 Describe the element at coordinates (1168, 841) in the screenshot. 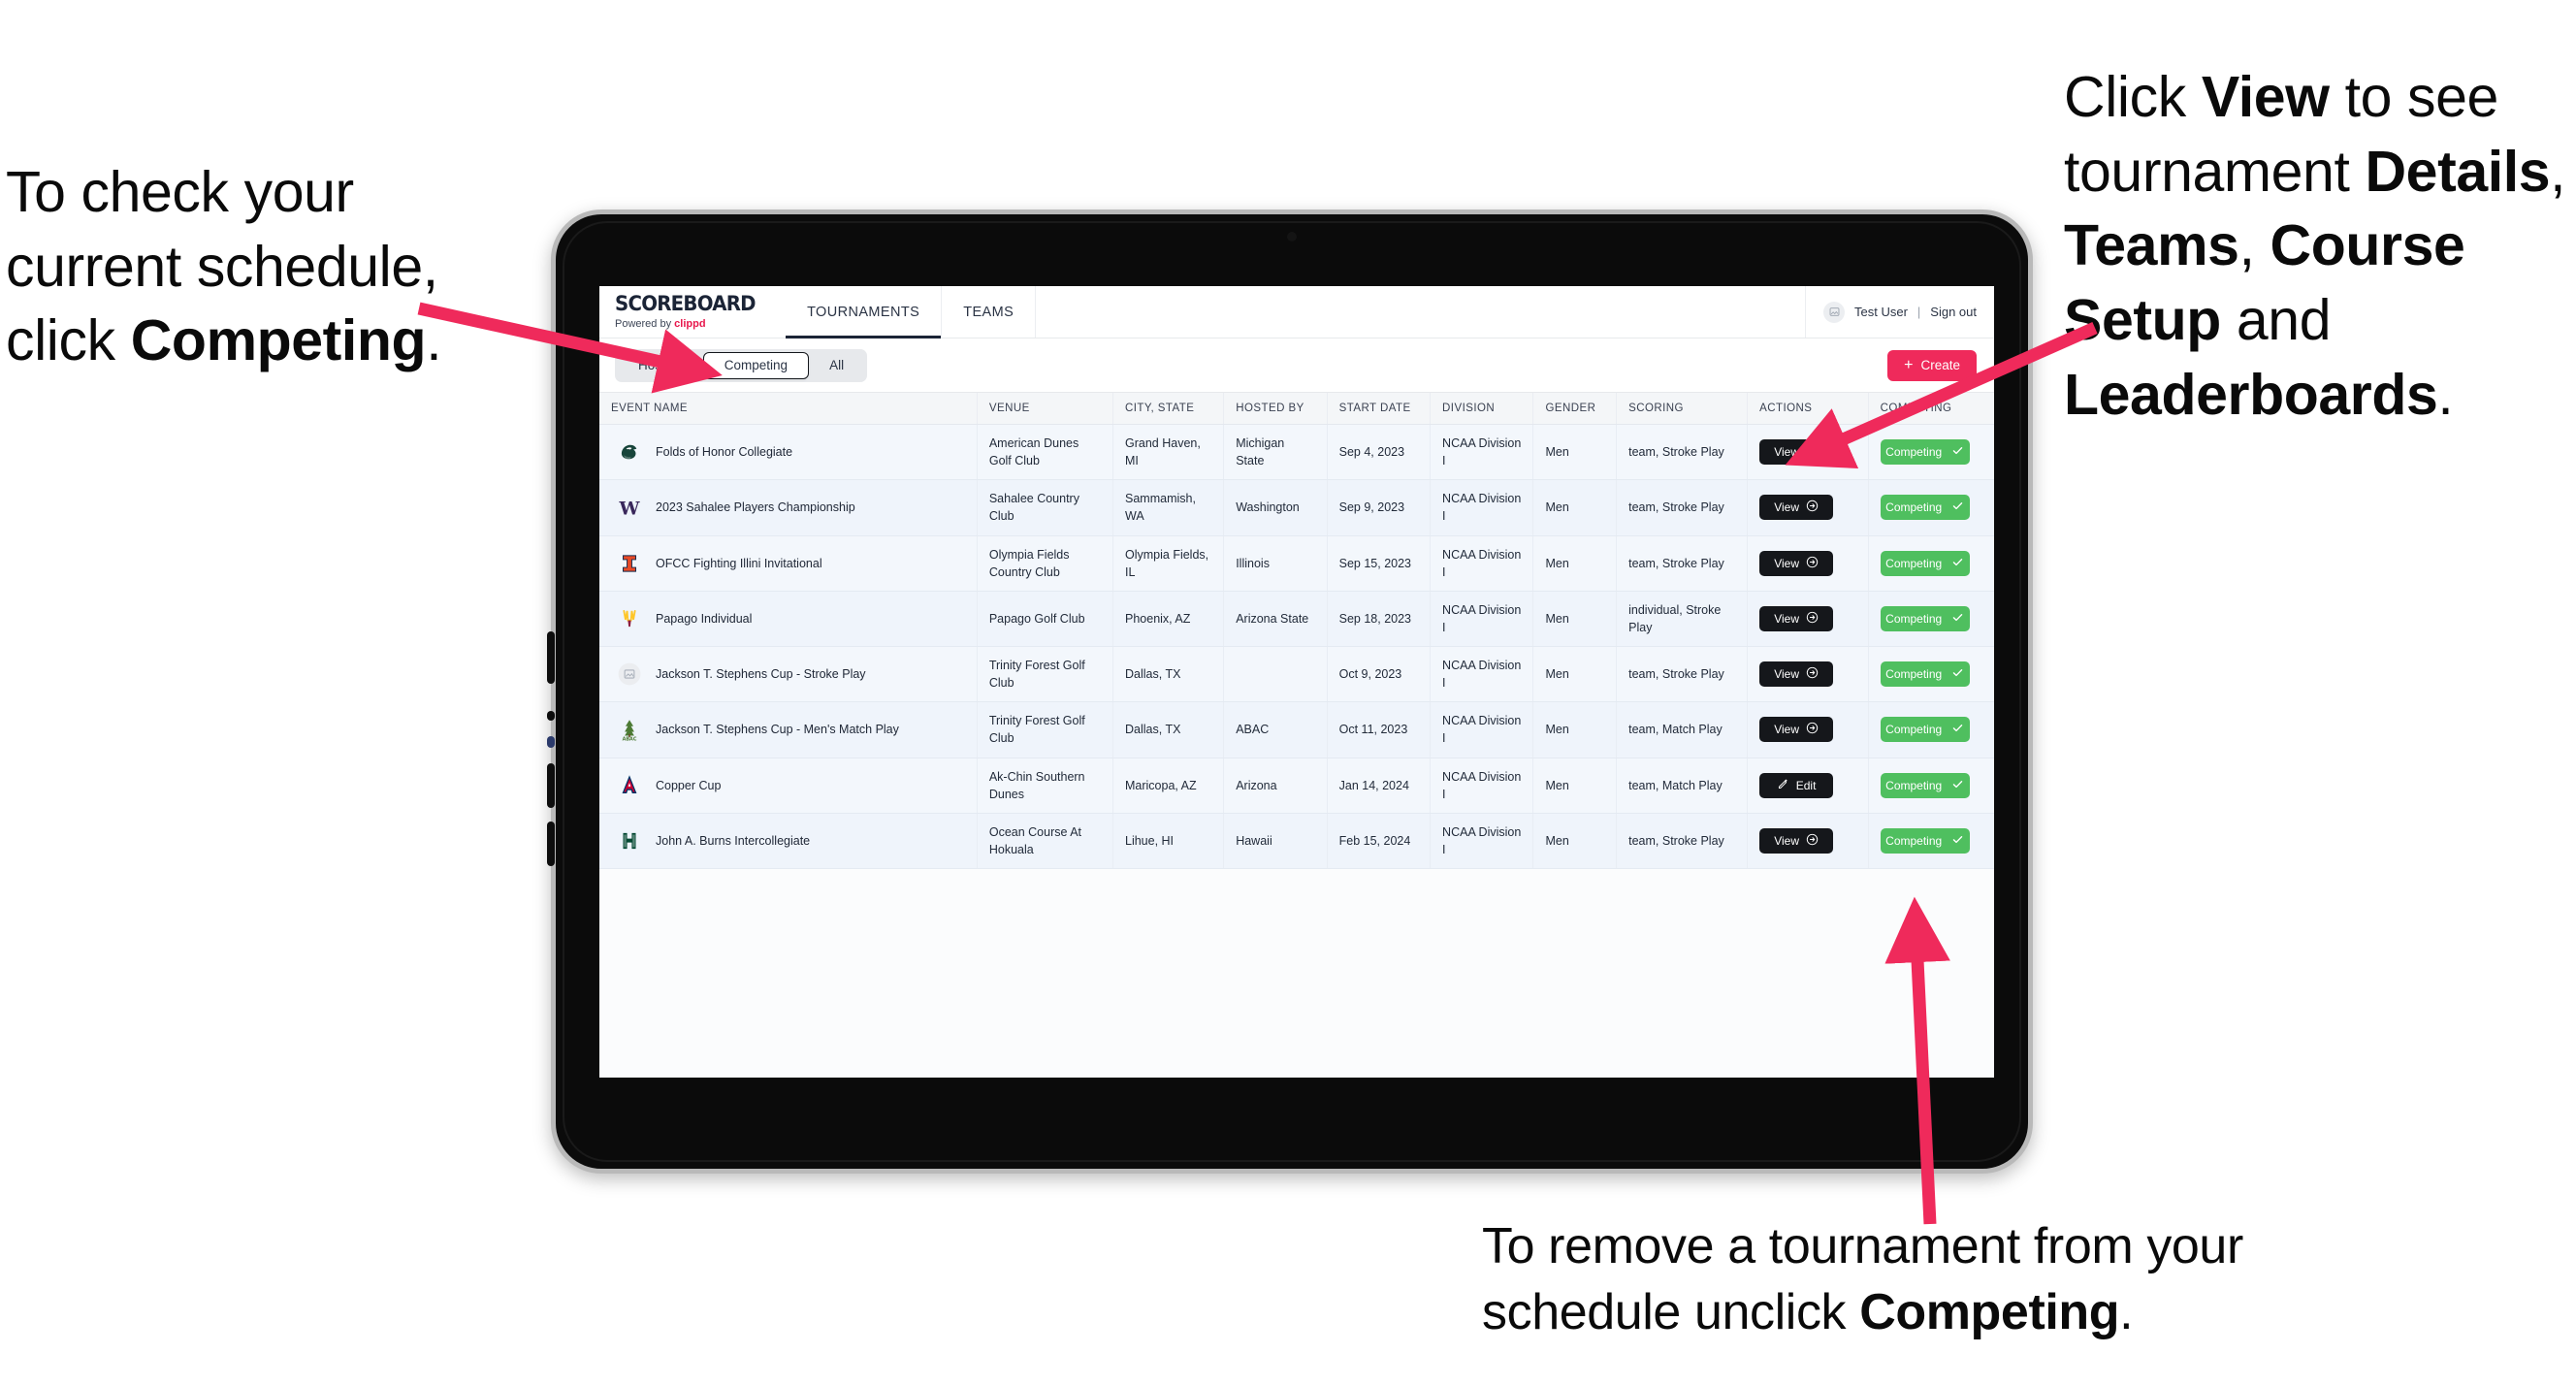

I see `cell-city-state: Lihue, HI` at that location.